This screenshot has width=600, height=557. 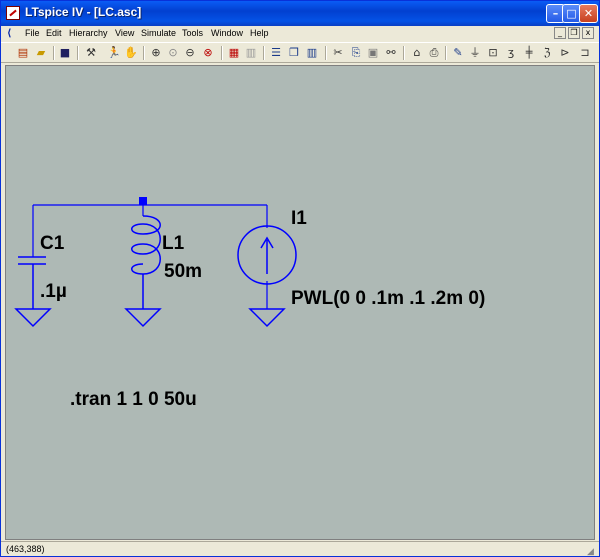 I want to click on menu-view: View, so click(x=124, y=33).